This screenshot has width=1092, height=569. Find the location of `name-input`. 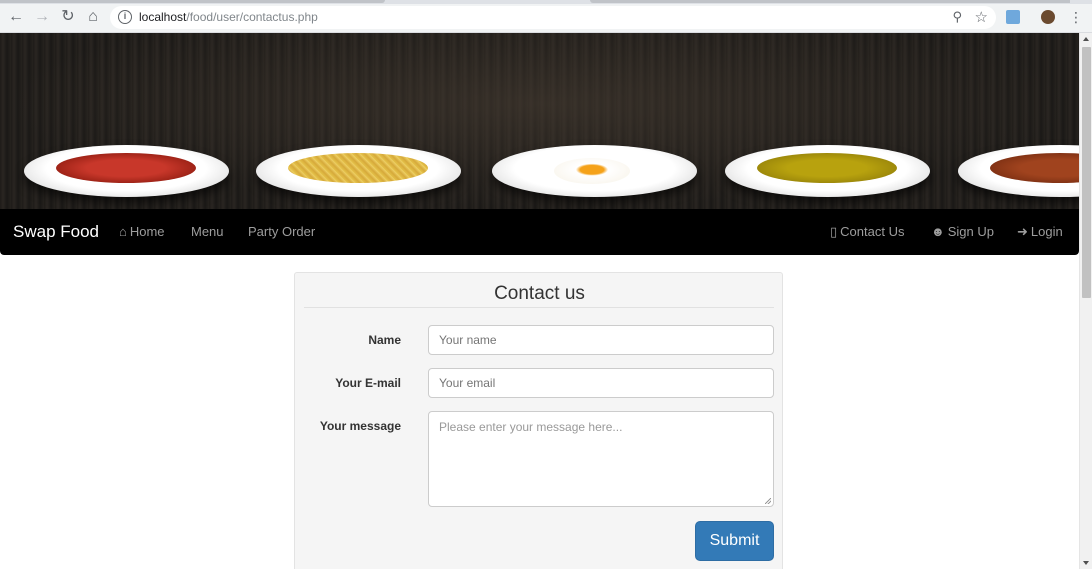

name-input is located at coordinates (601, 340).